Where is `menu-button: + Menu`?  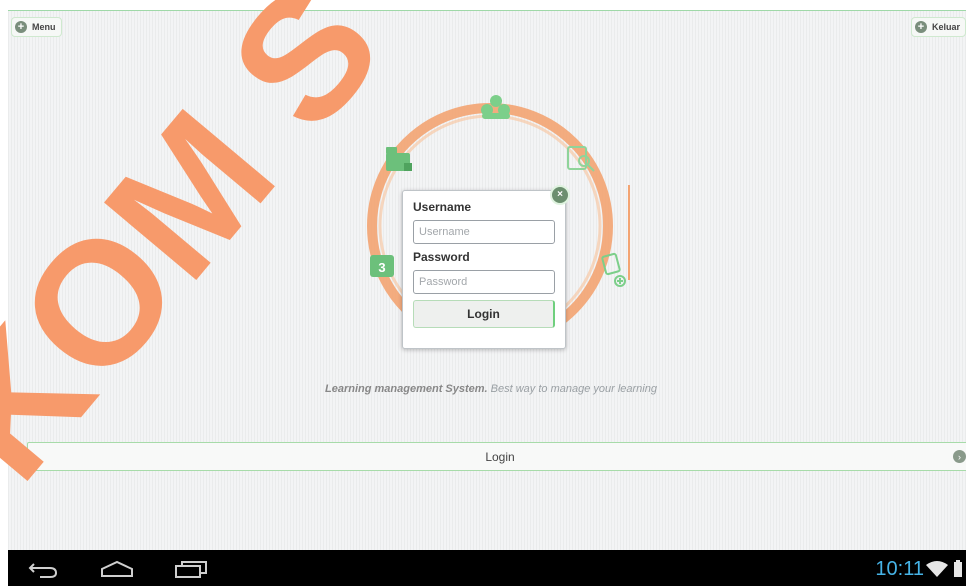
menu-button: + Menu is located at coordinates (36, 27).